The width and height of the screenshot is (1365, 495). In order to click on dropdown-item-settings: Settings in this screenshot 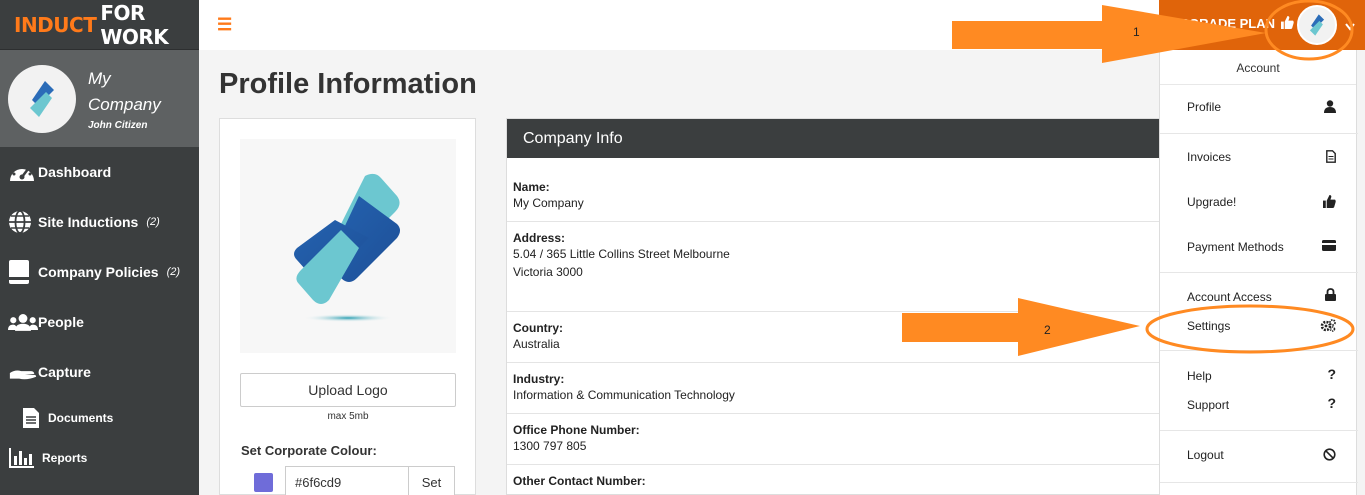, I will do `click(1259, 326)`.